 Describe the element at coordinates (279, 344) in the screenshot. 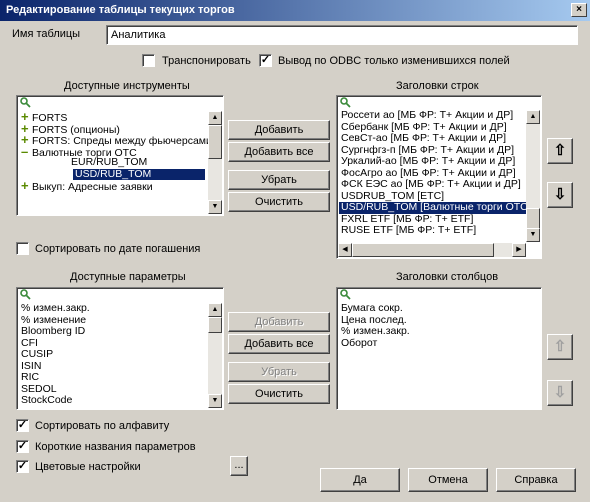

I see `add-all-params-button: Добавить все` at that location.